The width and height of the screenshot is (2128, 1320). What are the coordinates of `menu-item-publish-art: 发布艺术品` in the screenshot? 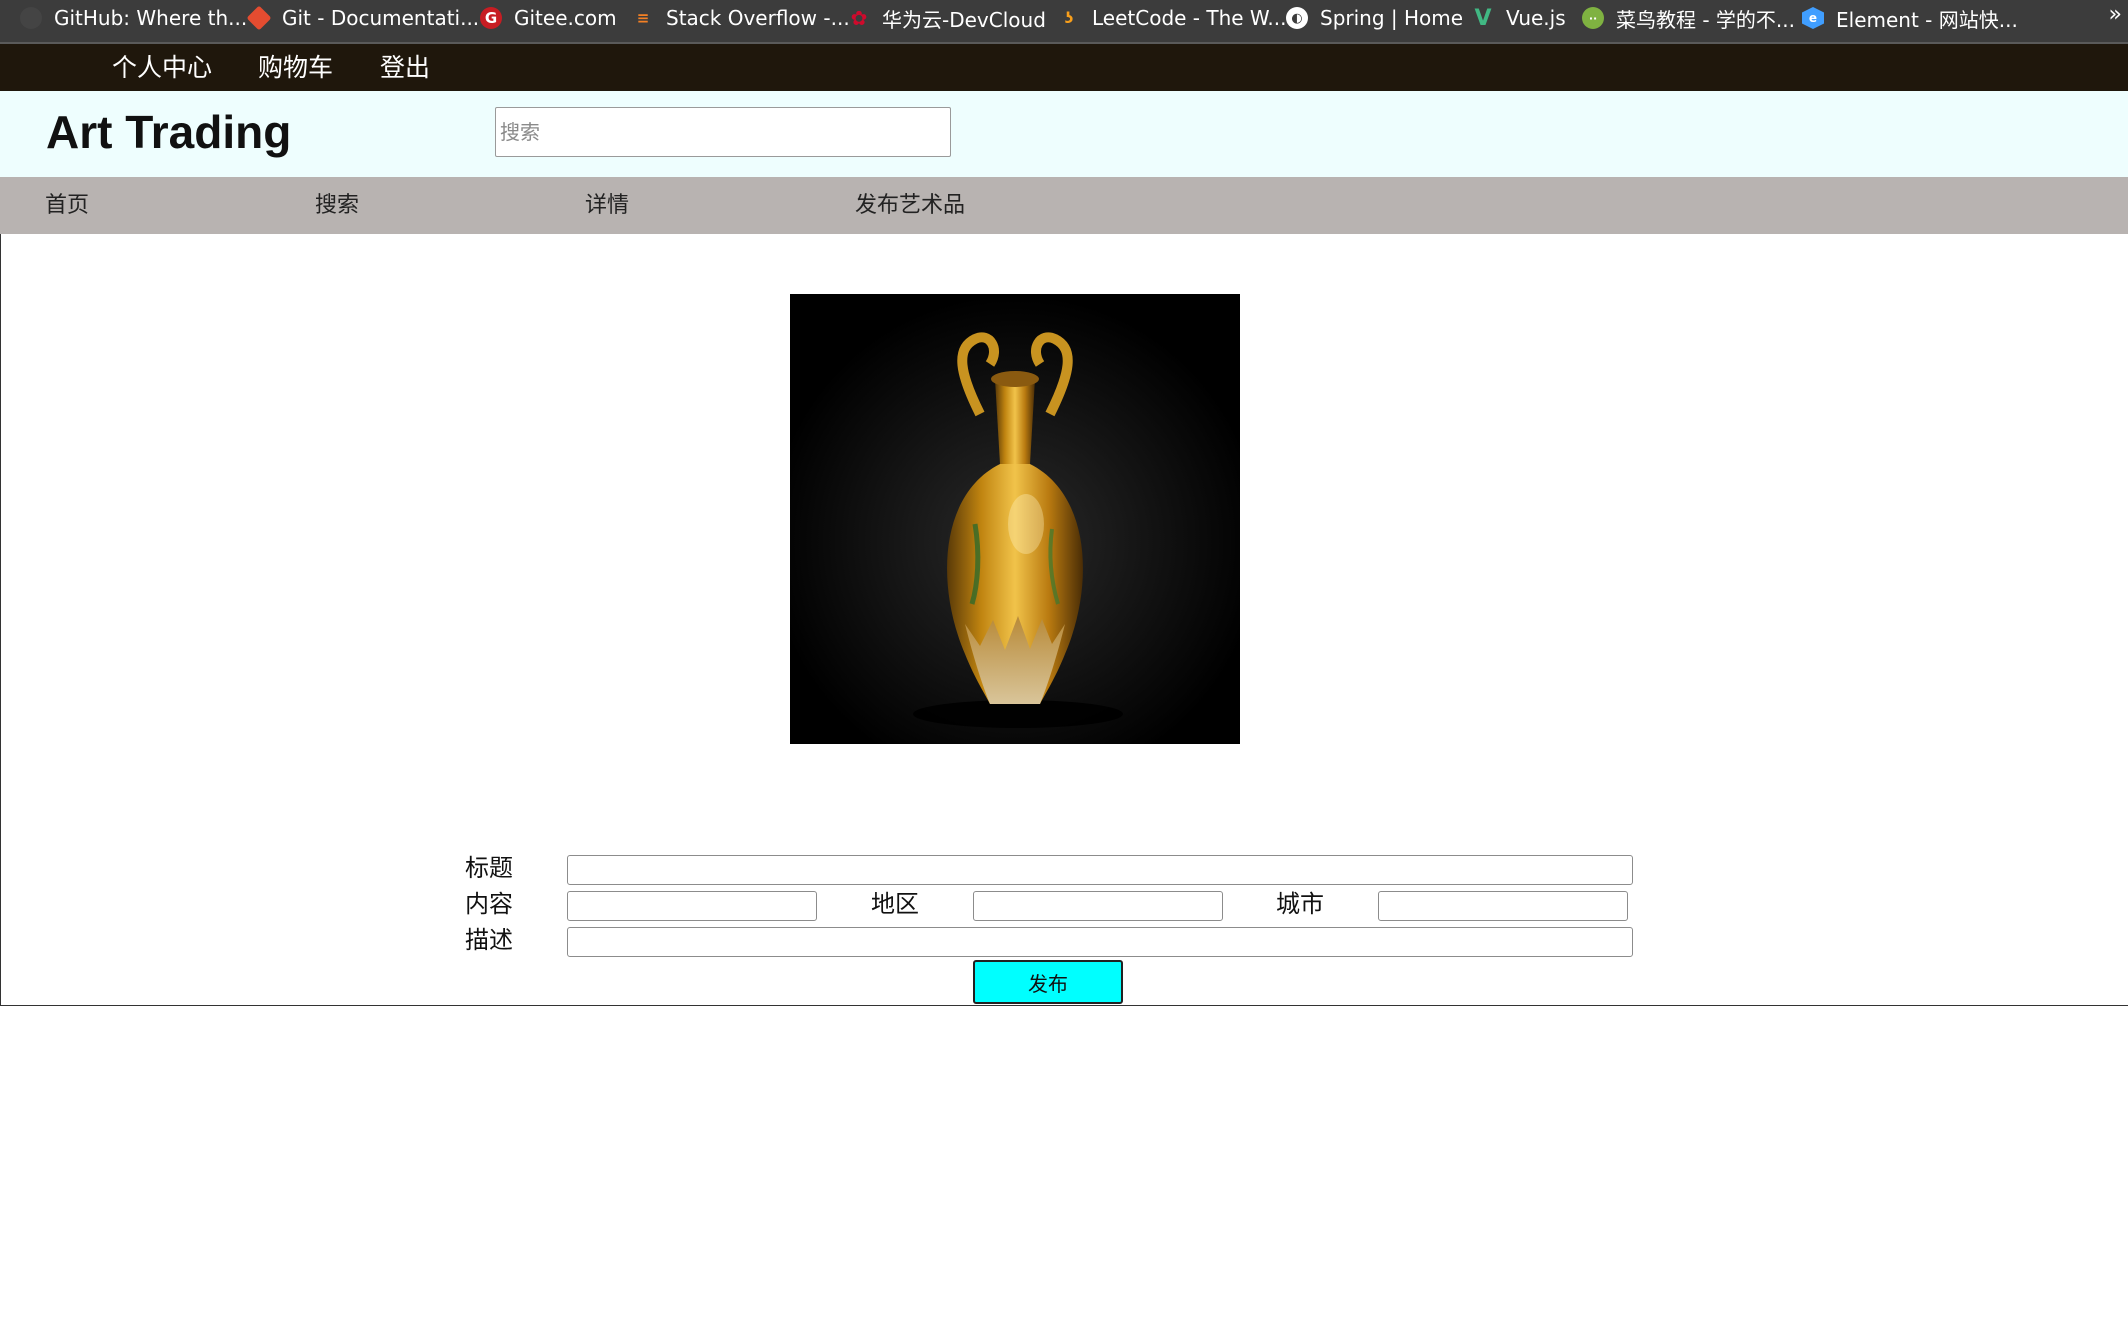 It's located at (910, 205).